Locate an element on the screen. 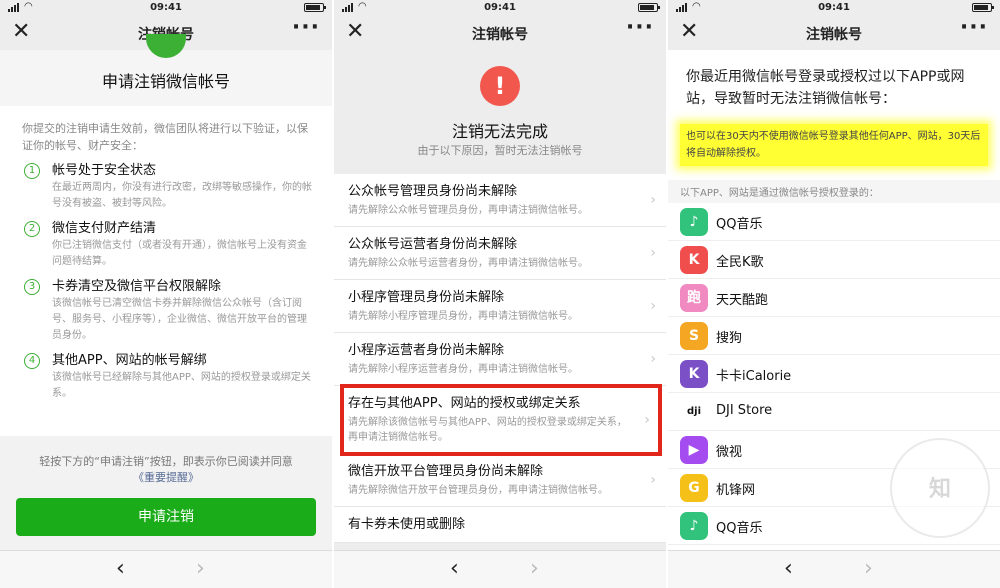 The image size is (1000, 588). reason-title: 公众帐号管理员身份尚未解除 is located at coordinates (433, 191).